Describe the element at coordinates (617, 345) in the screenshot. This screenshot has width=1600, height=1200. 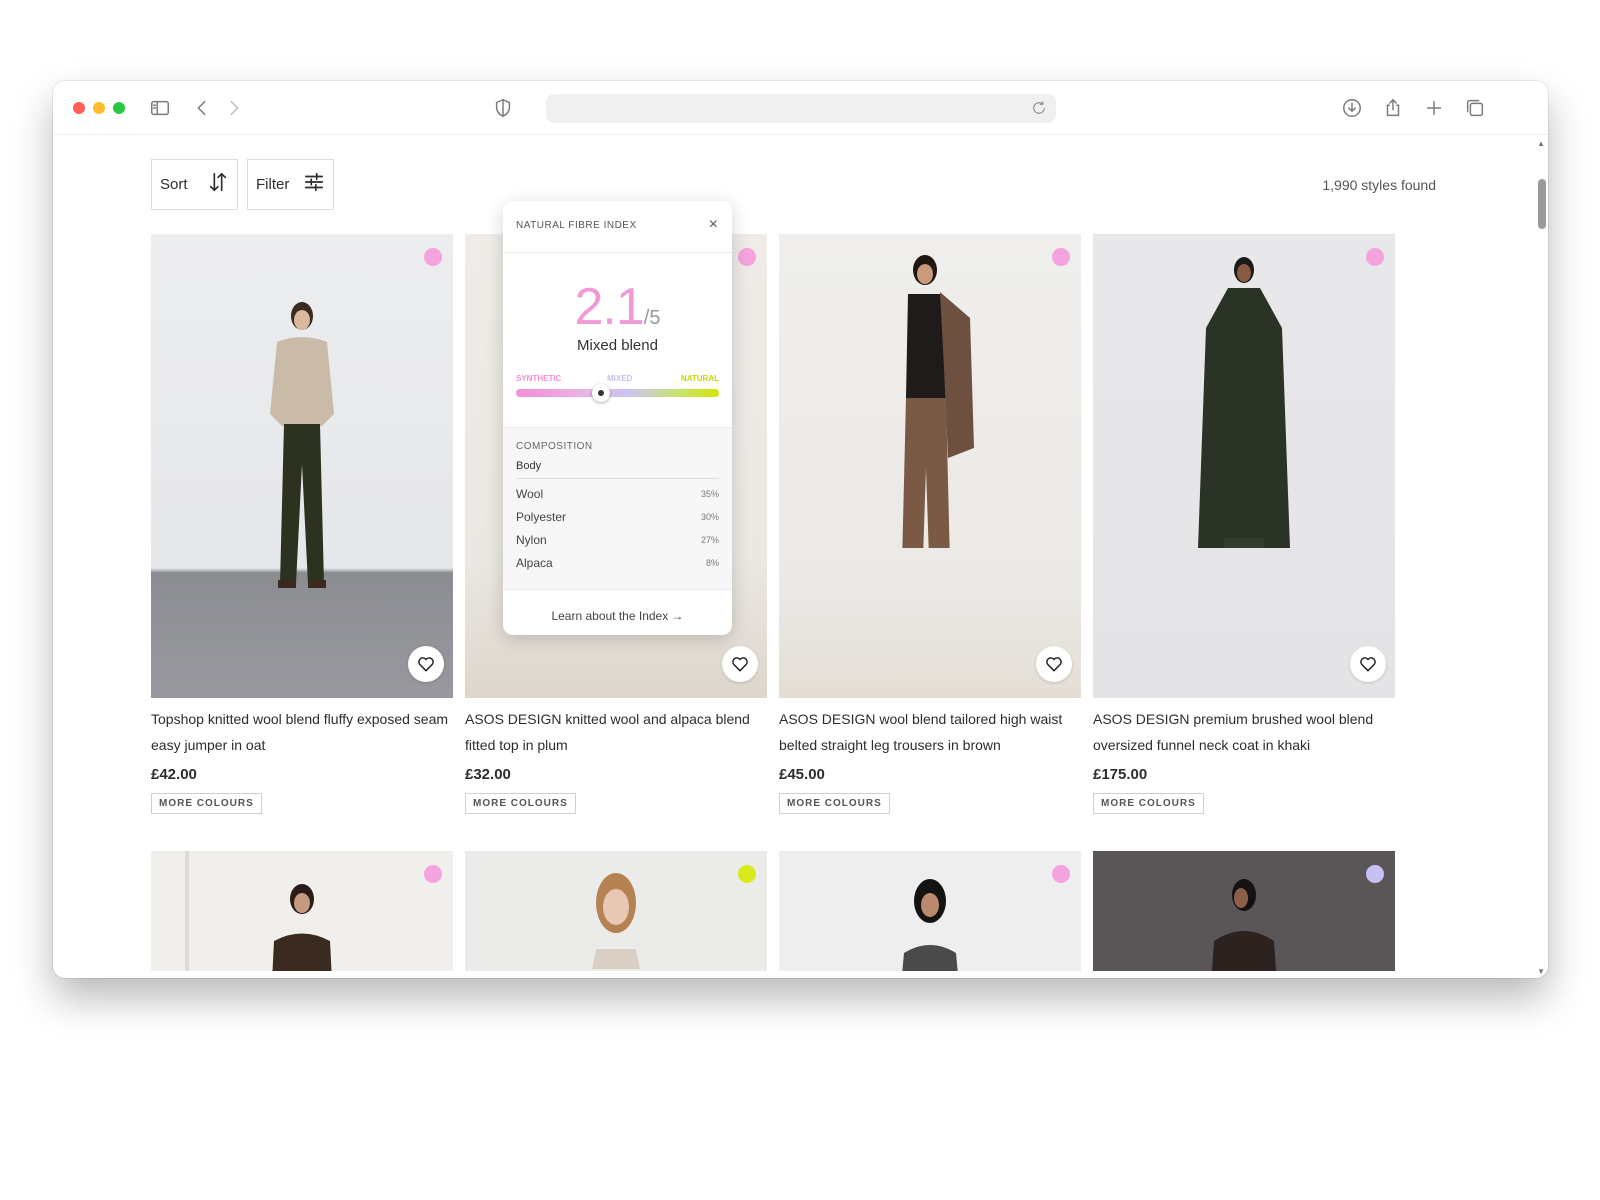
I see `score-label: Mixed blend` at that location.